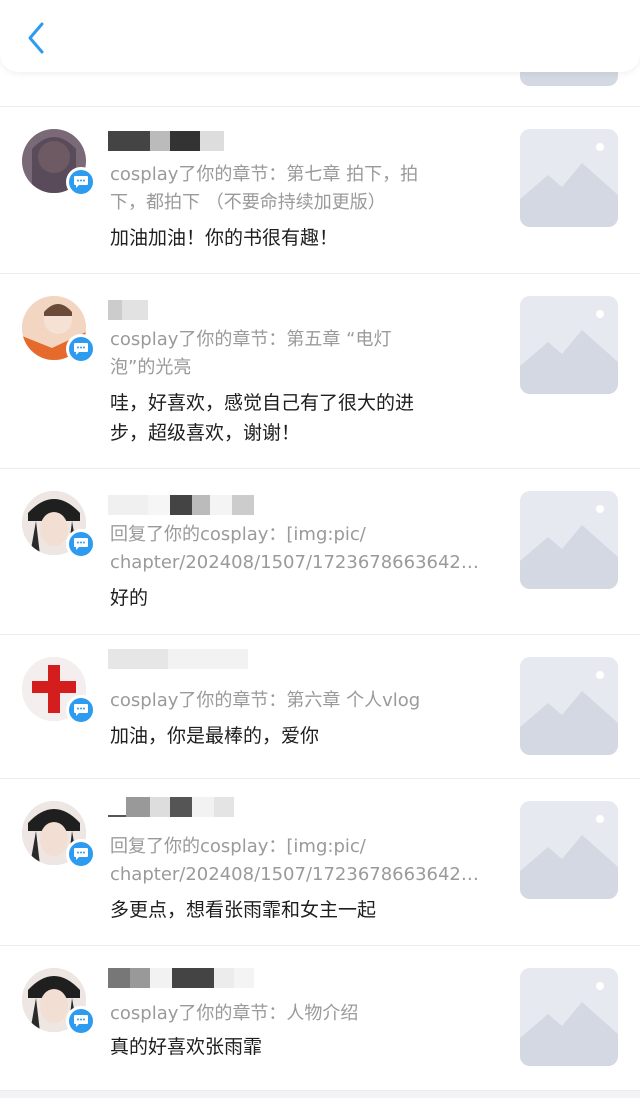 The width and height of the screenshot is (640, 1098). I want to click on activity-line-1: cosplay了你的章节：第五章 “电灯, so click(251, 339).